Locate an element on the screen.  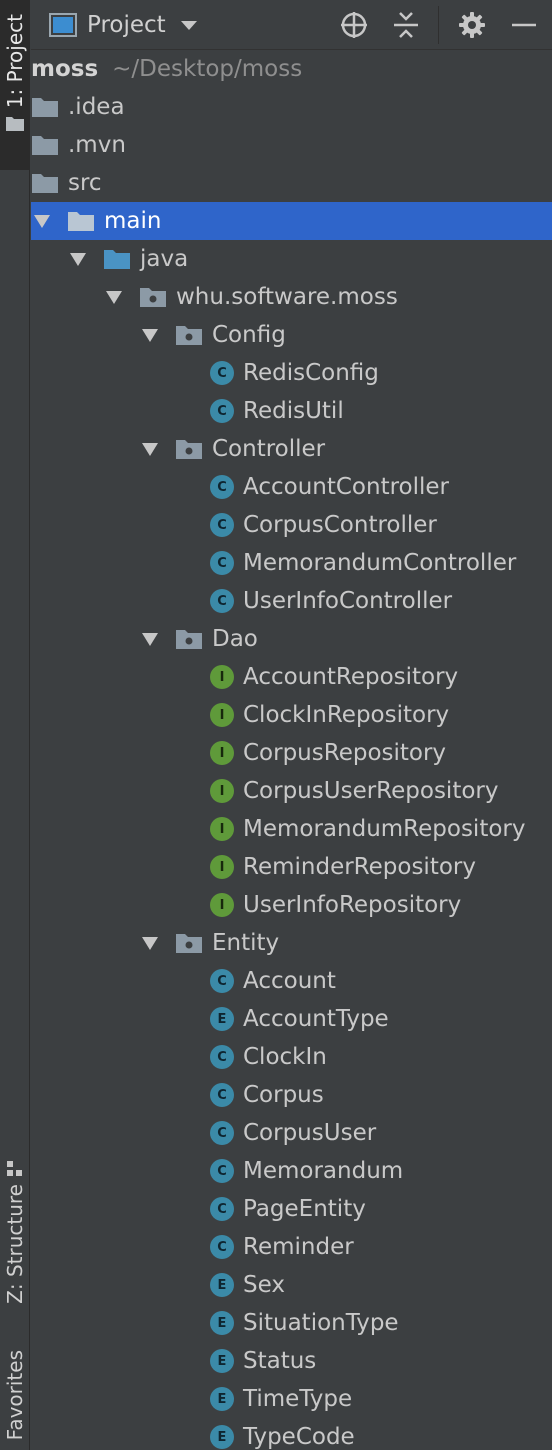
tree-row-accountcontroller: C AccountController is located at coordinates (291, 487).